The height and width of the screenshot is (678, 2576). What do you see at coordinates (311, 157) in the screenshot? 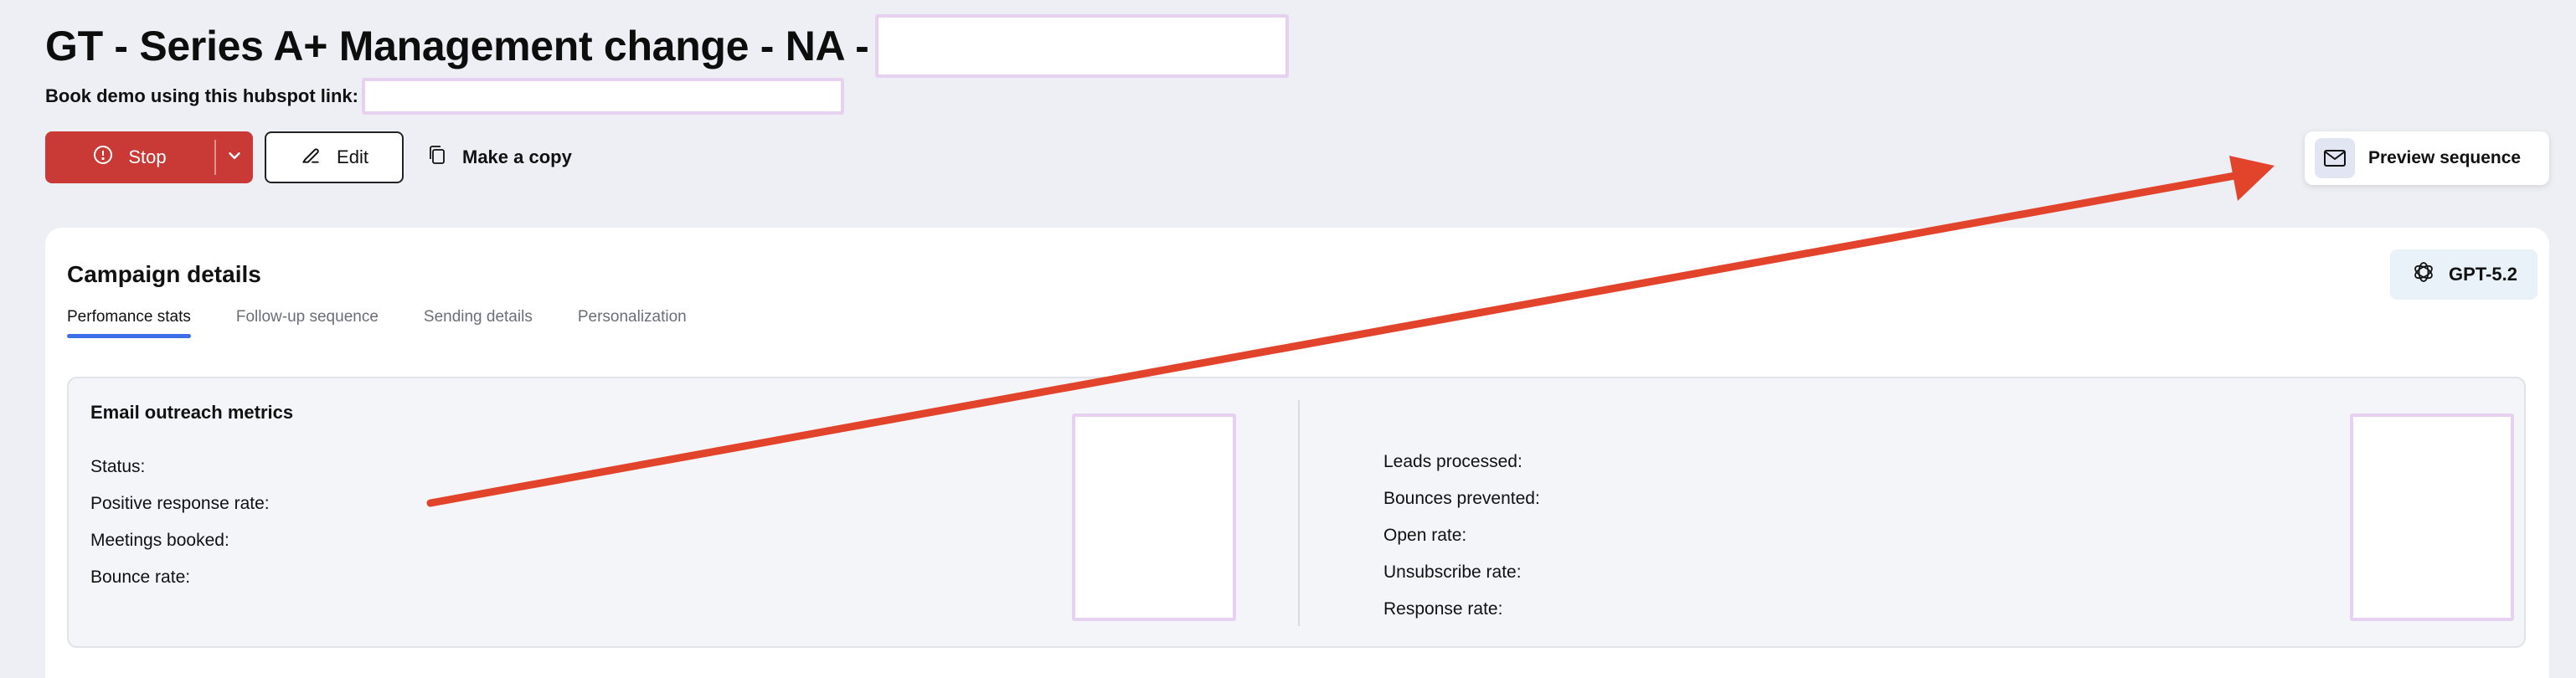
I see `pencil-icon` at bounding box center [311, 157].